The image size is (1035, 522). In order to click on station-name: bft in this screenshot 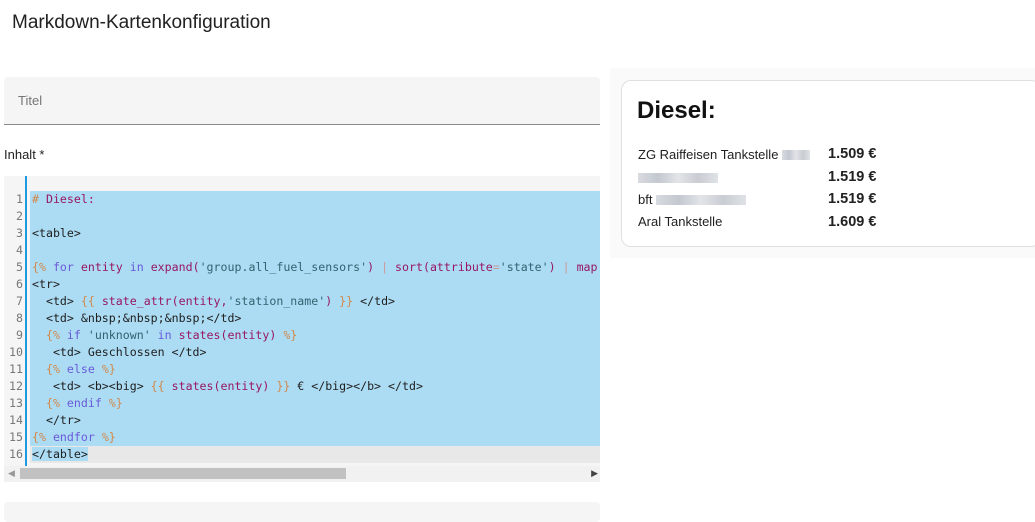, I will do `click(724, 199)`.